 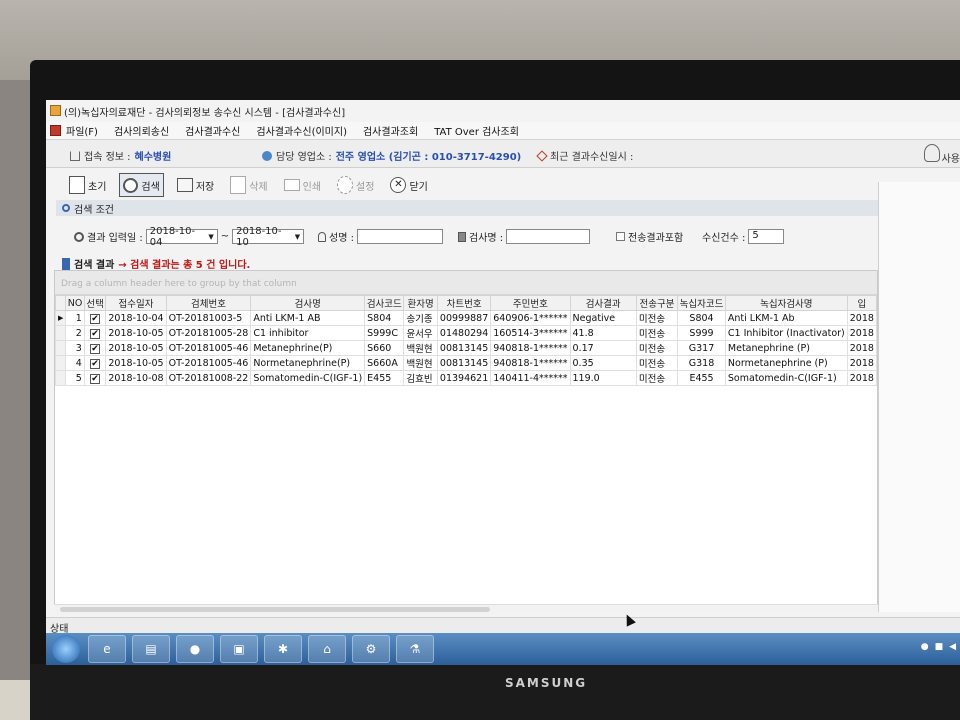 What do you see at coordinates (656, 238) in the screenshot?
I see `include-sent-label: 전송결과포함` at bounding box center [656, 238].